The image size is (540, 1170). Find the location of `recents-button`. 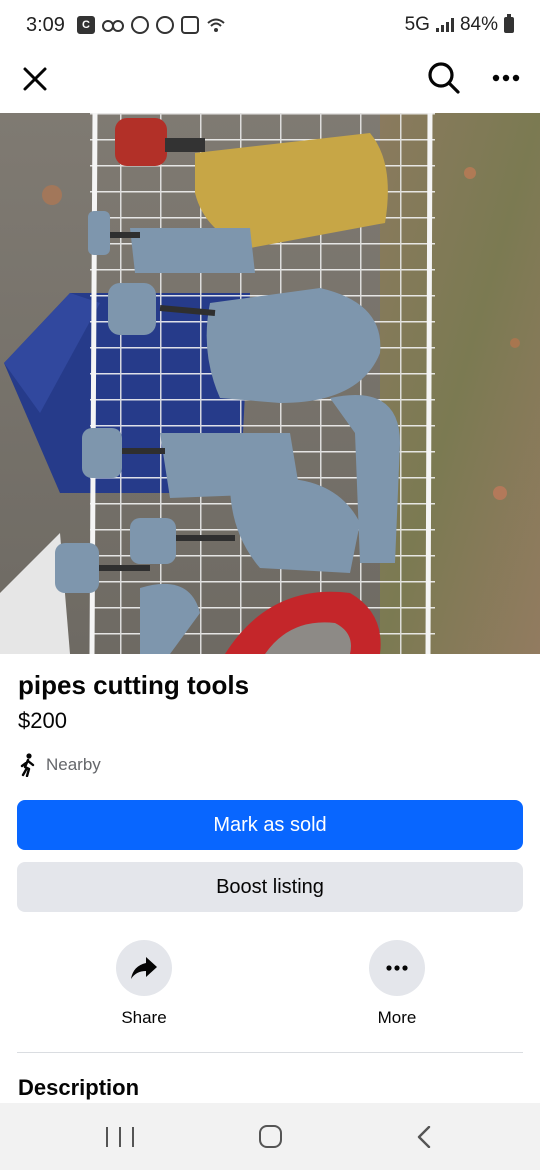

recents-button is located at coordinates (120, 1137).